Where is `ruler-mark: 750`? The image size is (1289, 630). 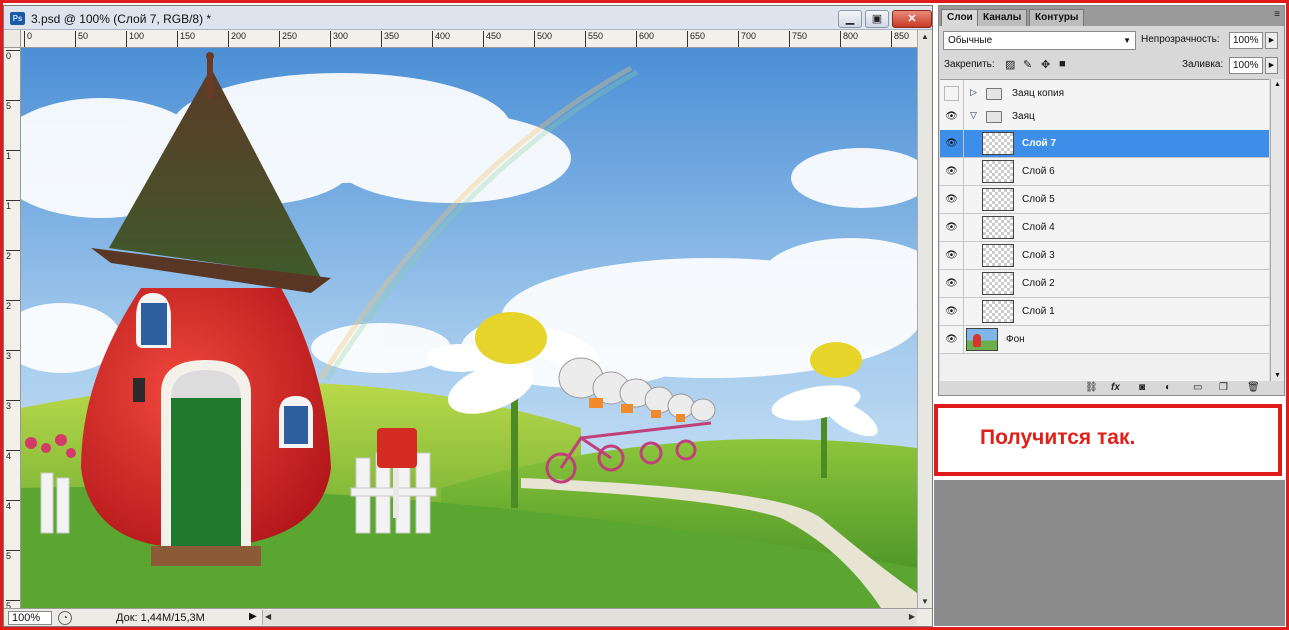
ruler-mark: 750 is located at coordinates (798, 39).